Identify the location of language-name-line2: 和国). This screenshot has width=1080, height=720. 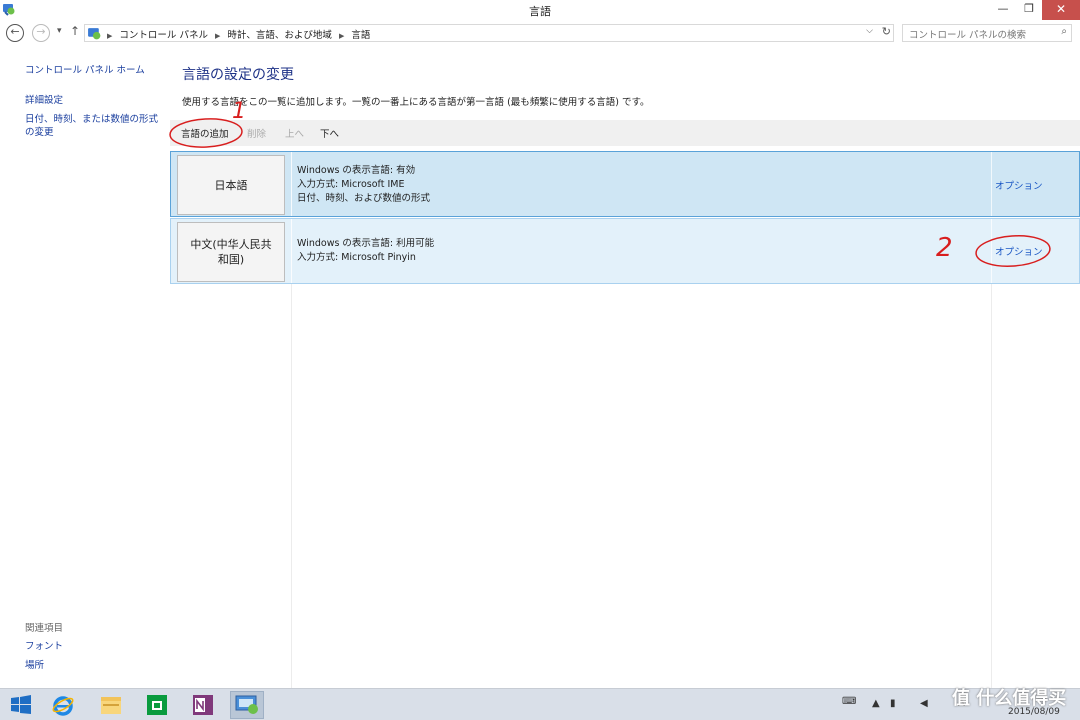
(231, 259).